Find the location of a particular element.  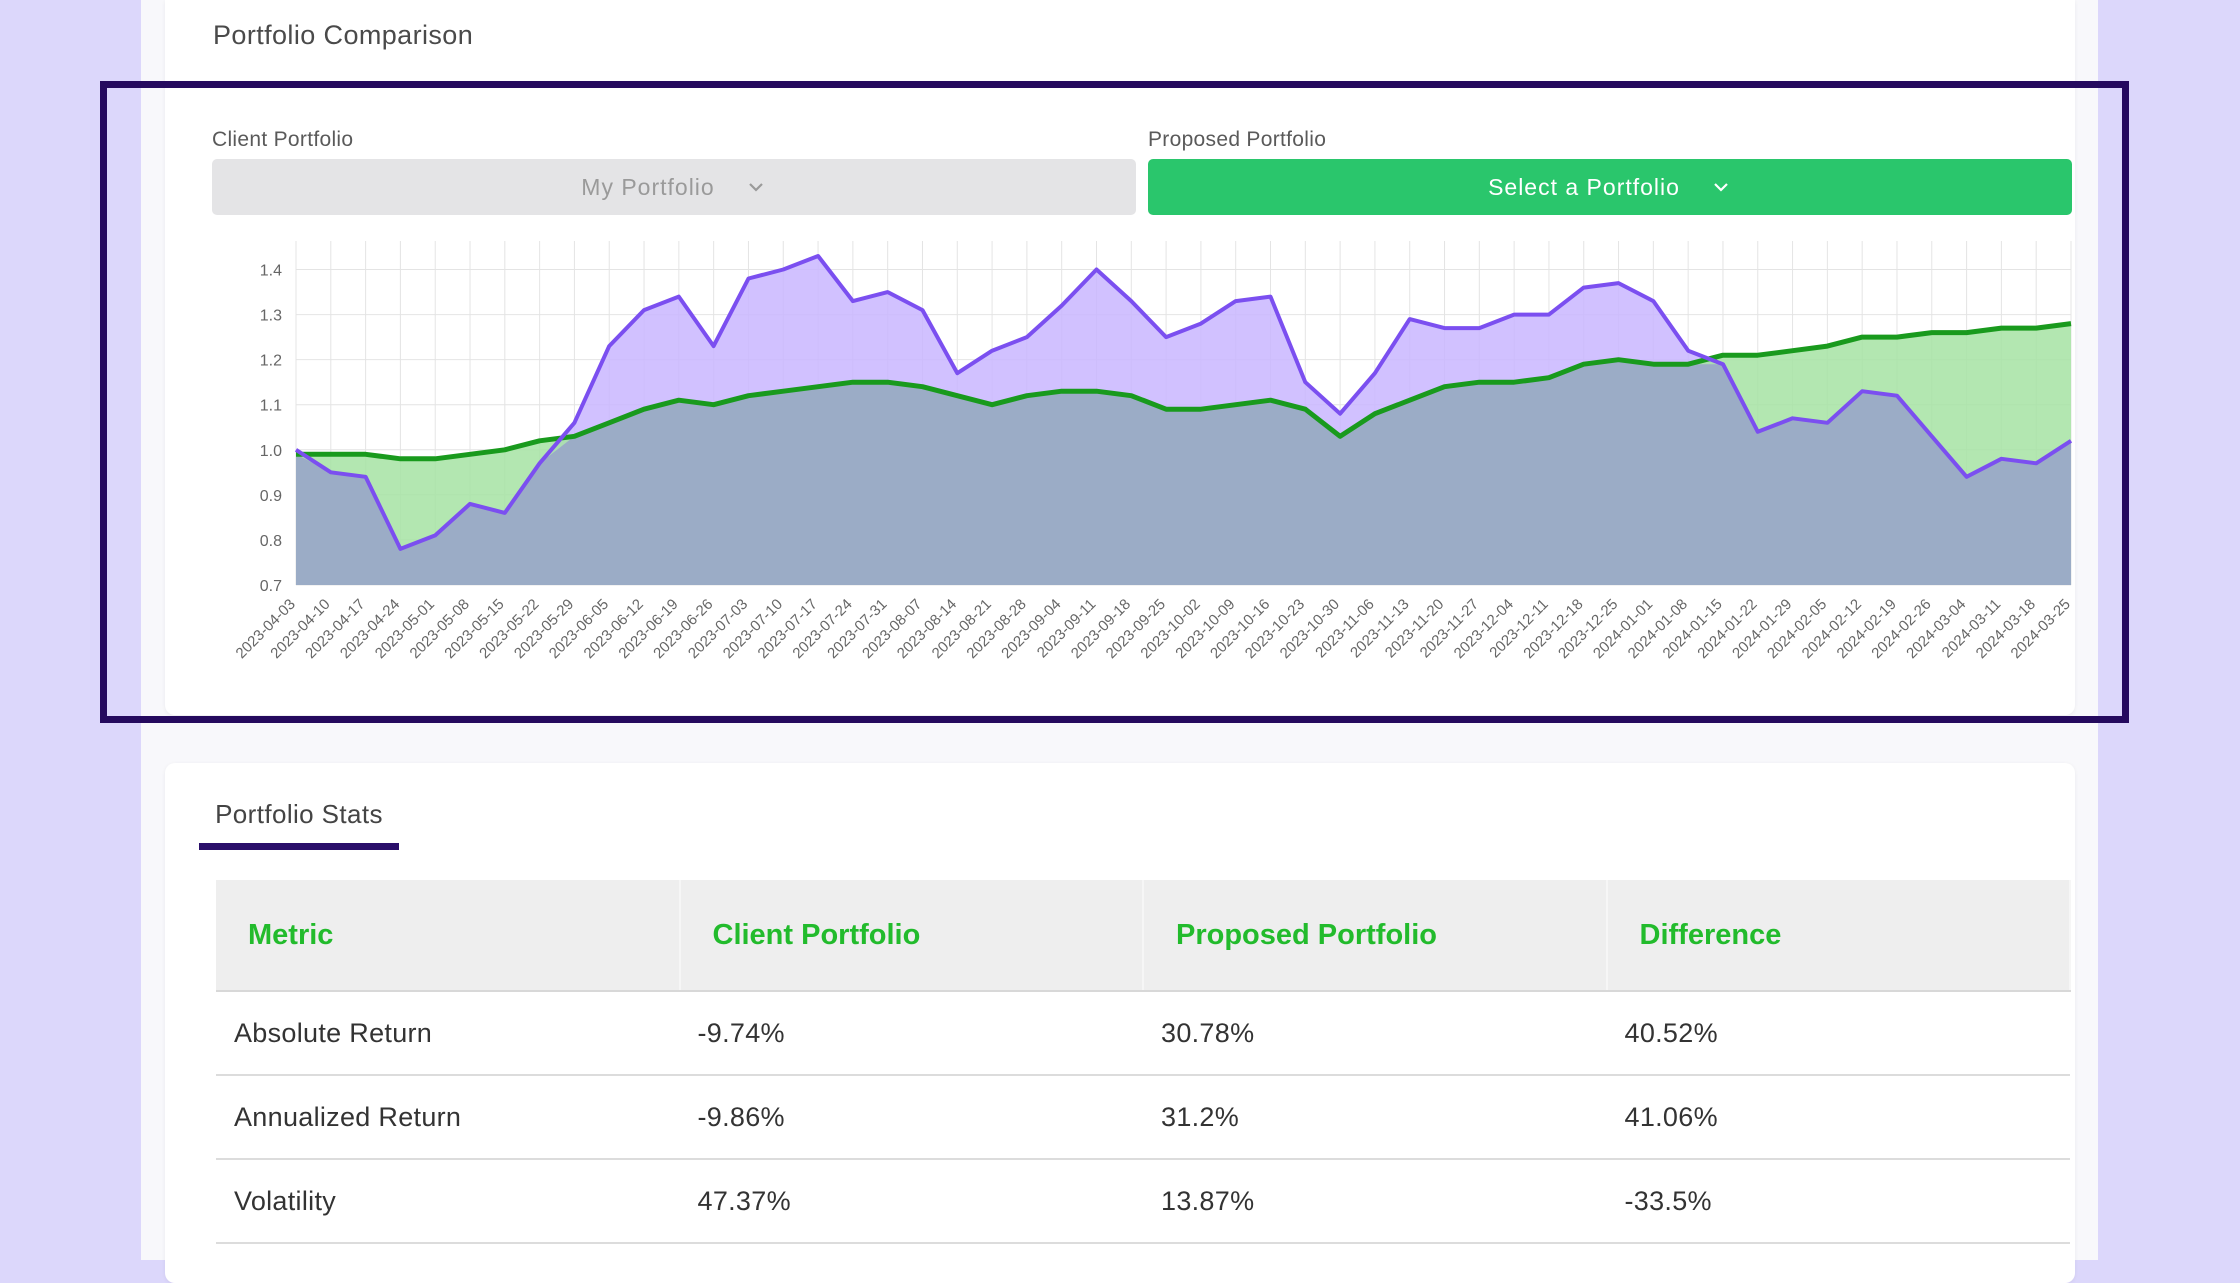

y-tick-label: 1.0 is located at coordinates (271, 451).